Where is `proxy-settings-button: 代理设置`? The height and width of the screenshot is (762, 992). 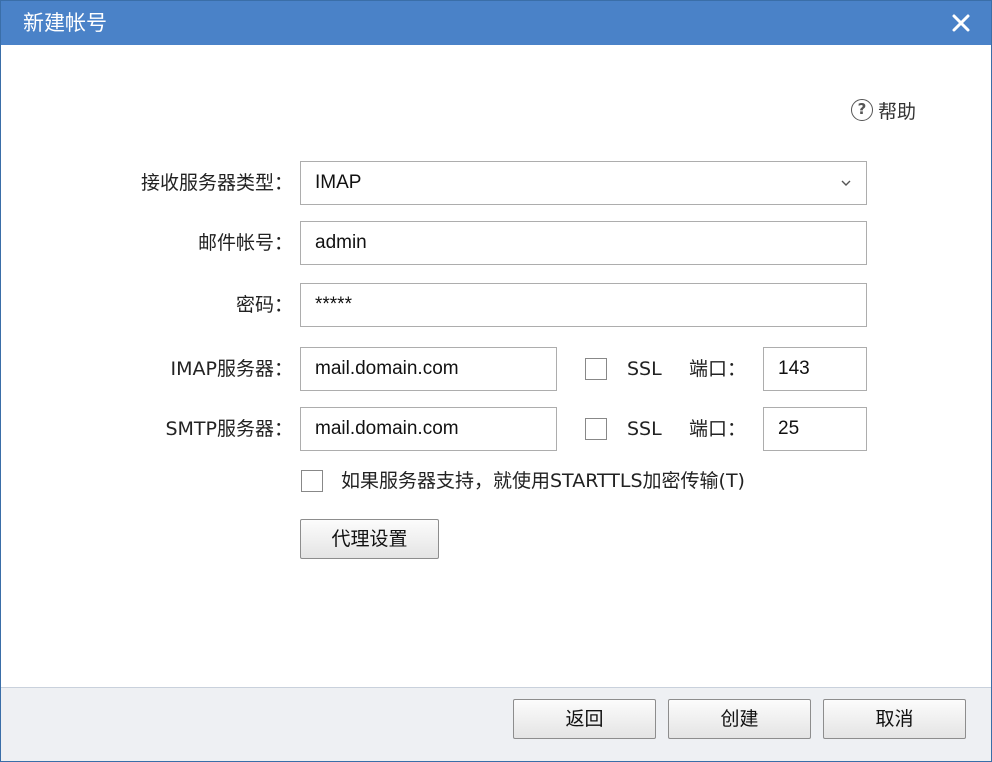 proxy-settings-button: 代理设置 is located at coordinates (369, 539).